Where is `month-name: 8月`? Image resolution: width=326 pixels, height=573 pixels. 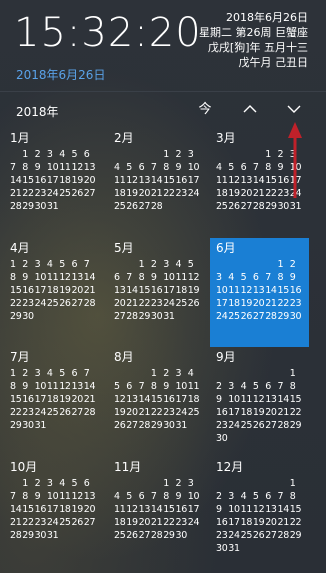 month-name: 8月 is located at coordinates (124, 357).